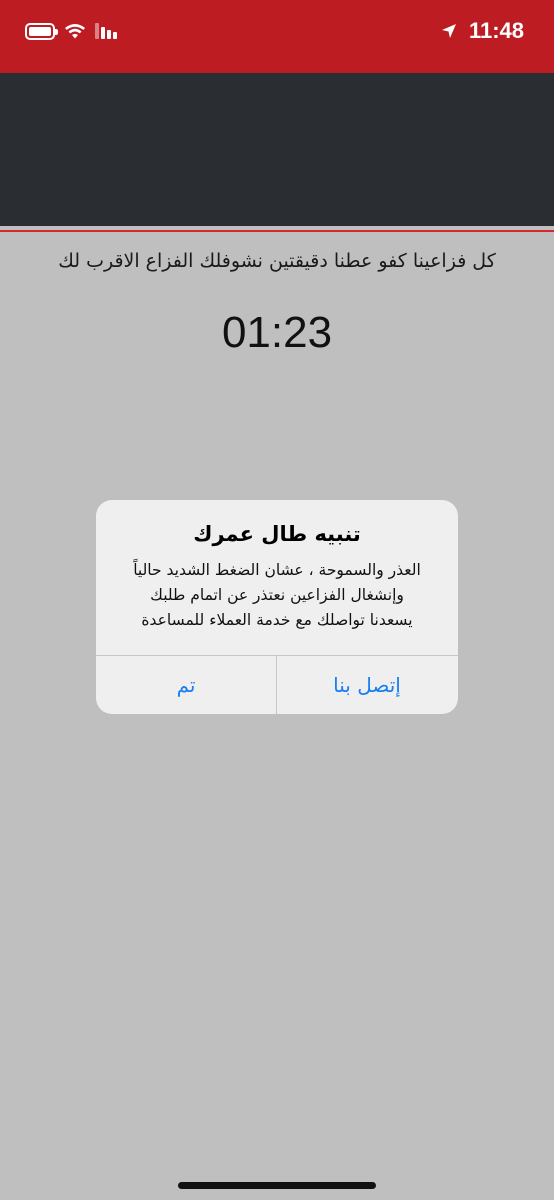  Describe the element at coordinates (277, 620) in the screenshot. I see `alert-message-line: يسعدنا تواصلك مع خدمة العملاء للمساعدة` at that location.